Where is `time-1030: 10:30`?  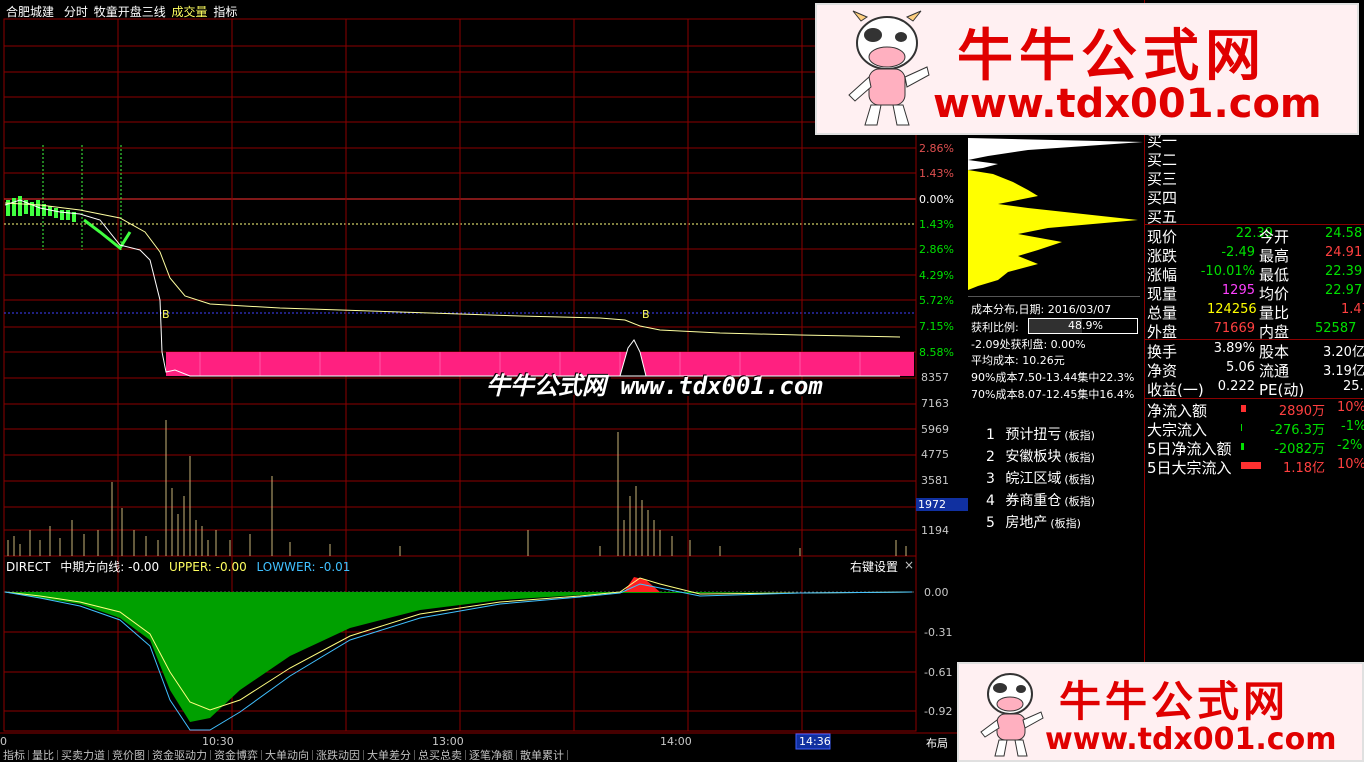 time-1030: 10:30 is located at coordinates (218, 741).